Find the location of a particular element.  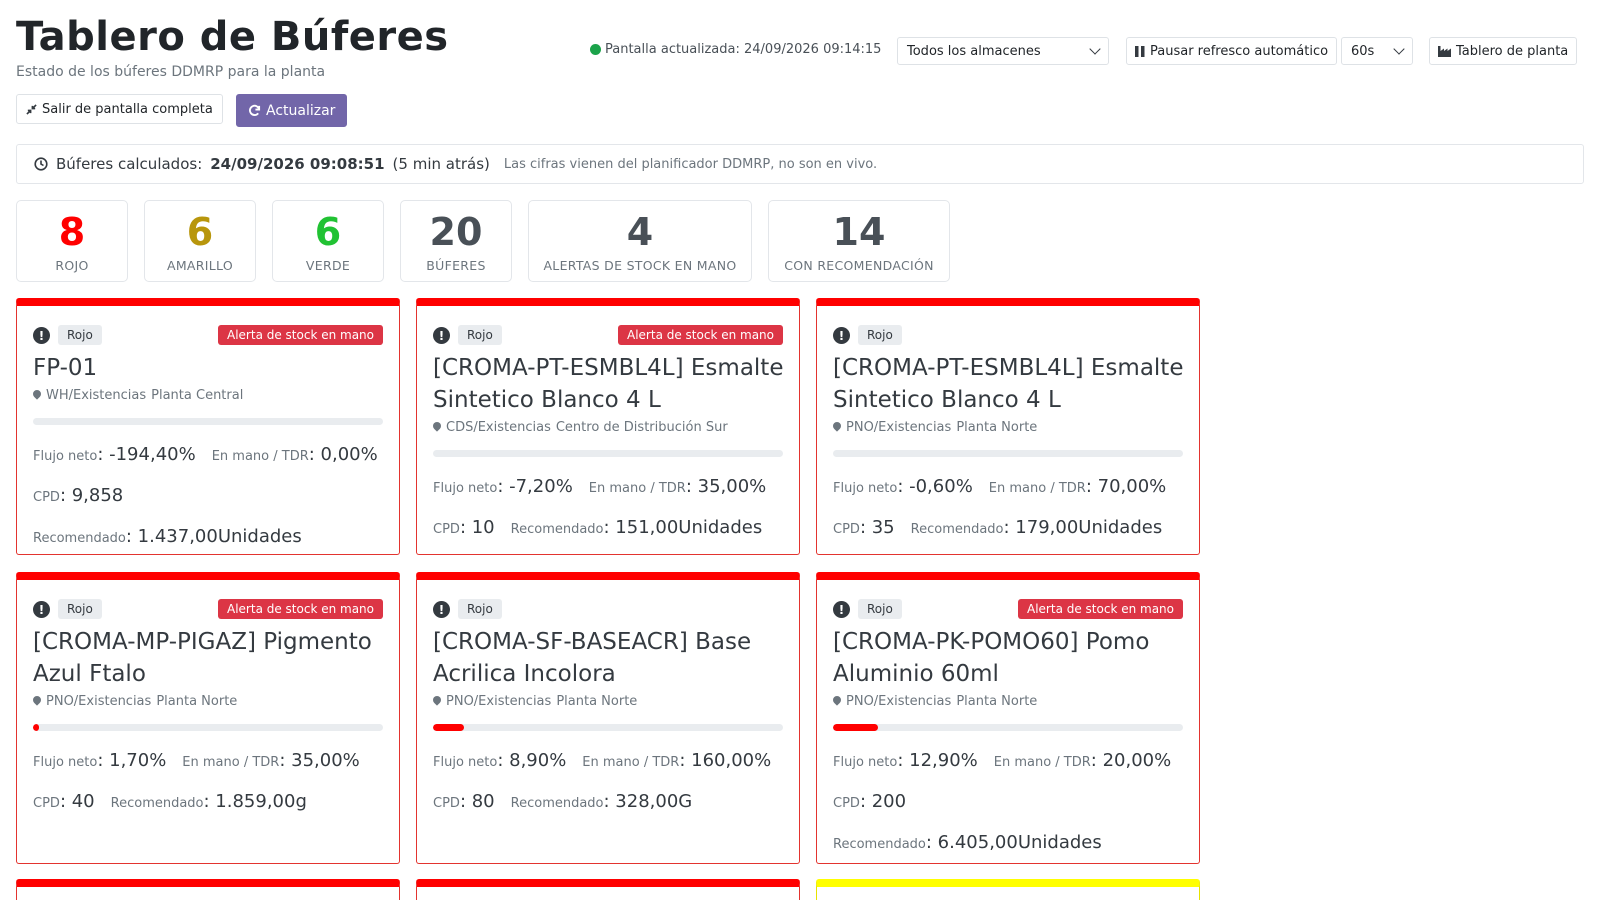

stat-card-verde: 6 VERDE is located at coordinates (328, 241).